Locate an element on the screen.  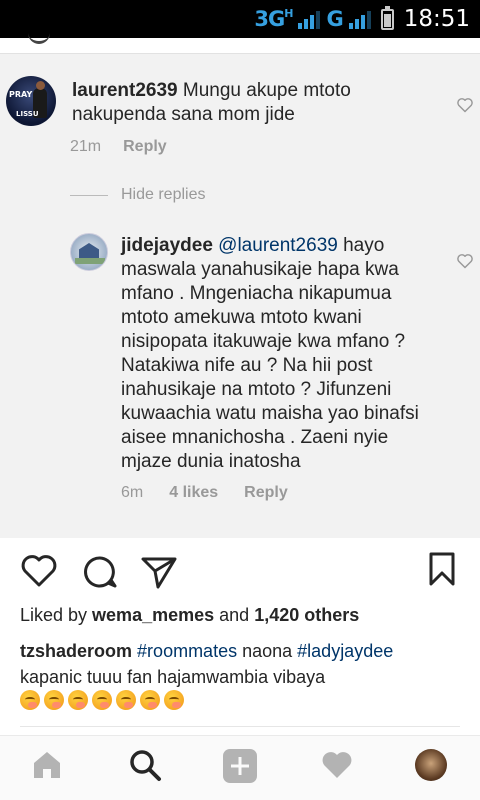
network-3g: 3GH is located at coordinates (273, 19).